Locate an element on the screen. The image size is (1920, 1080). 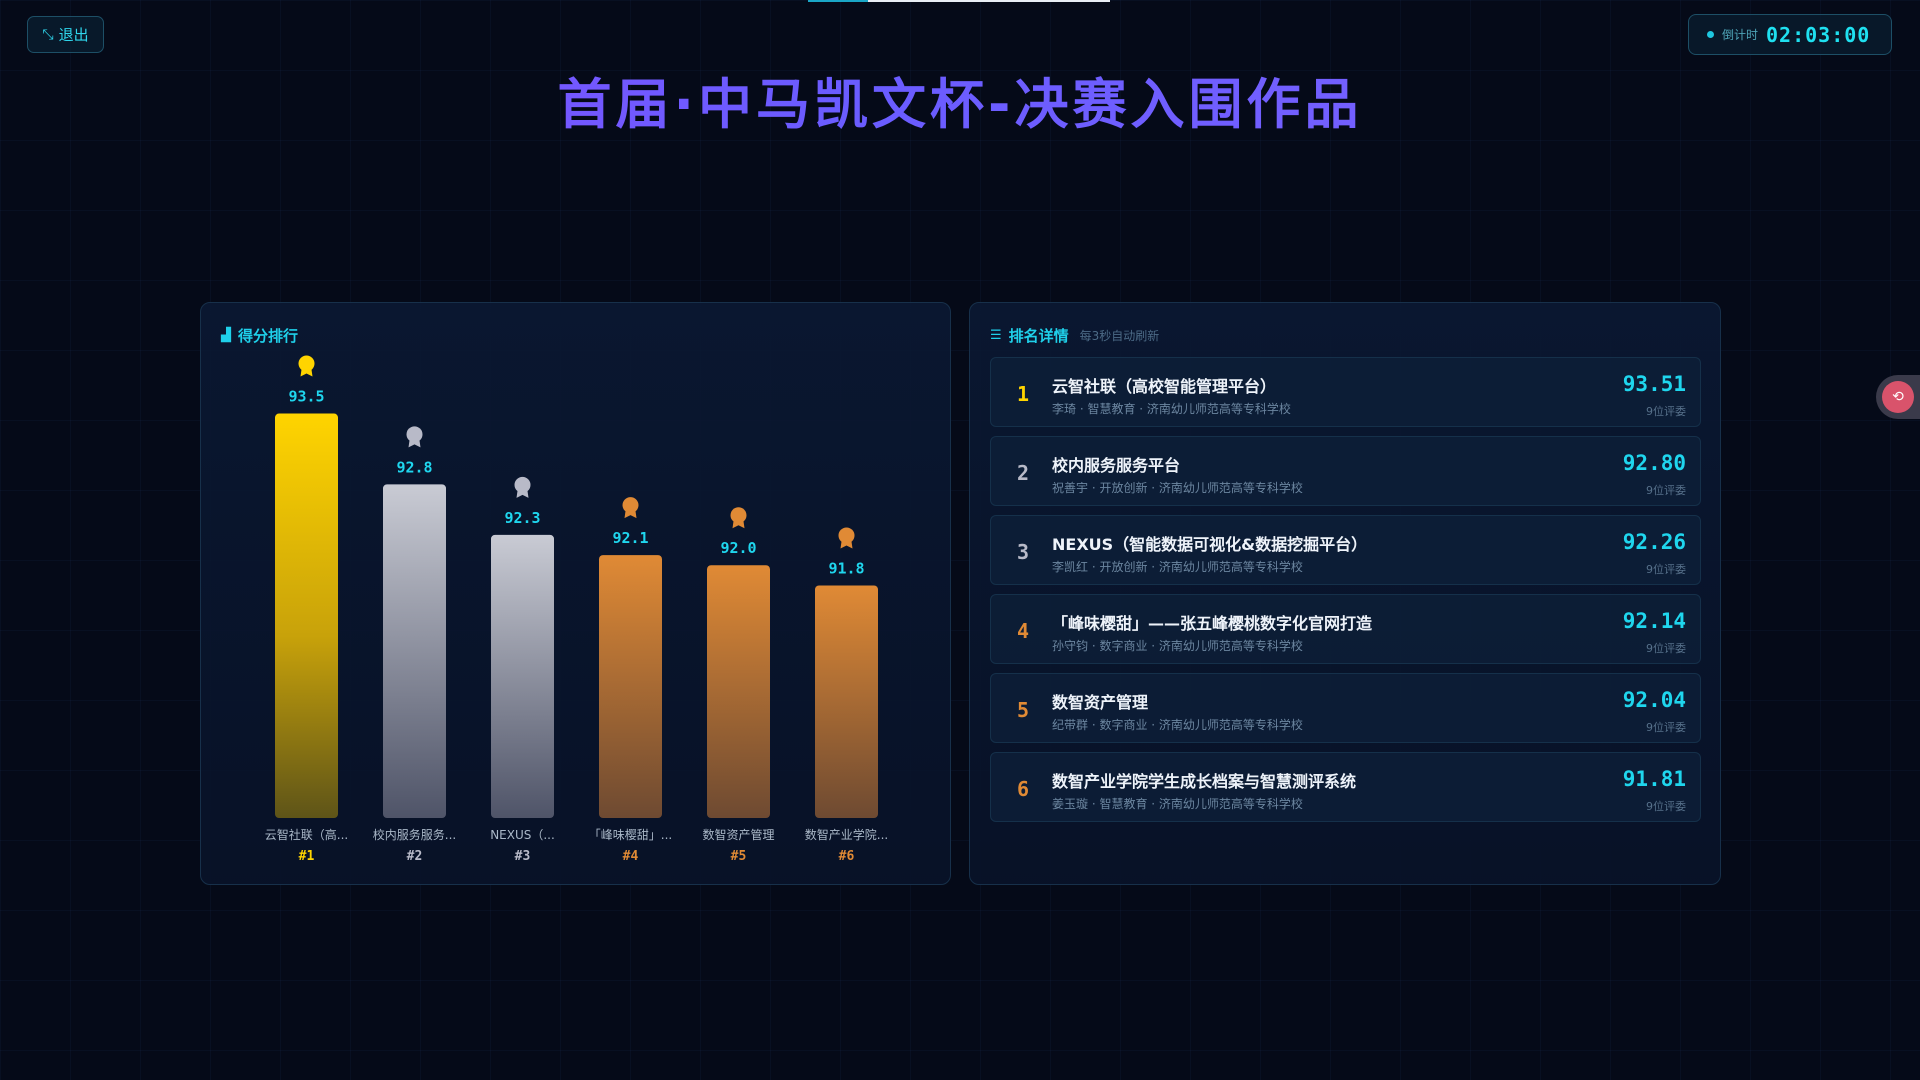
translate-icon: ⟲ is located at coordinates (1898, 397).